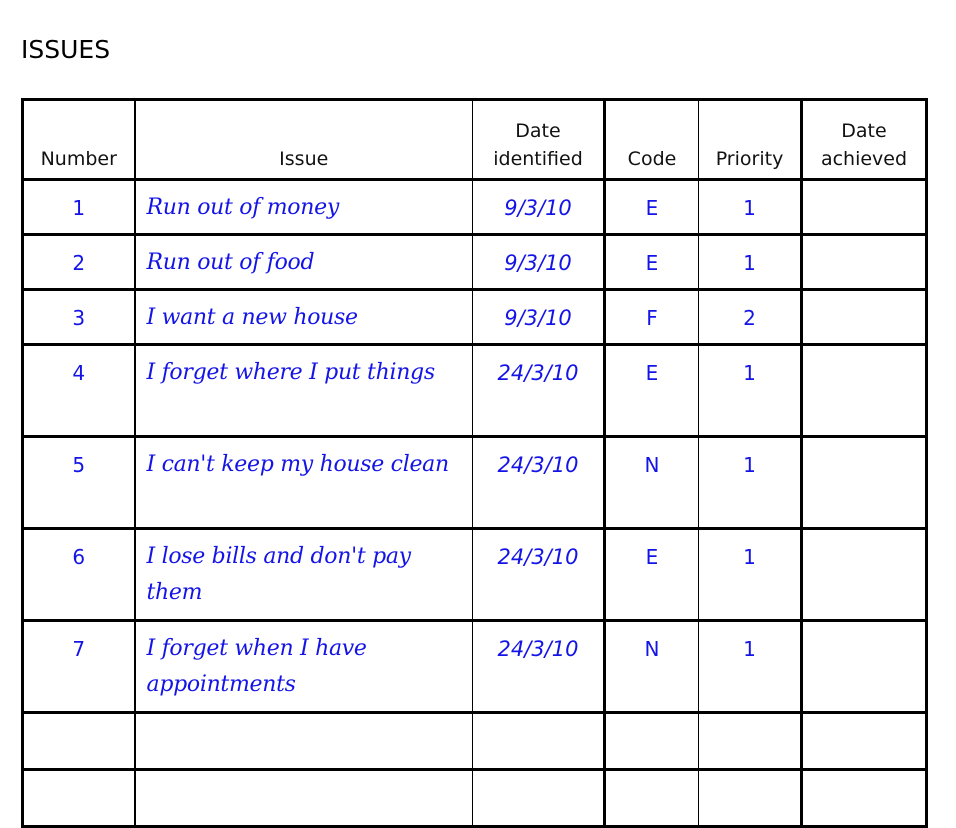 Image resolution: width=956 pixels, height=828 pixels. Describe the element at coordinates (303, 317) in the screenshot. I see `cell-issue: I want a new house` at that location.